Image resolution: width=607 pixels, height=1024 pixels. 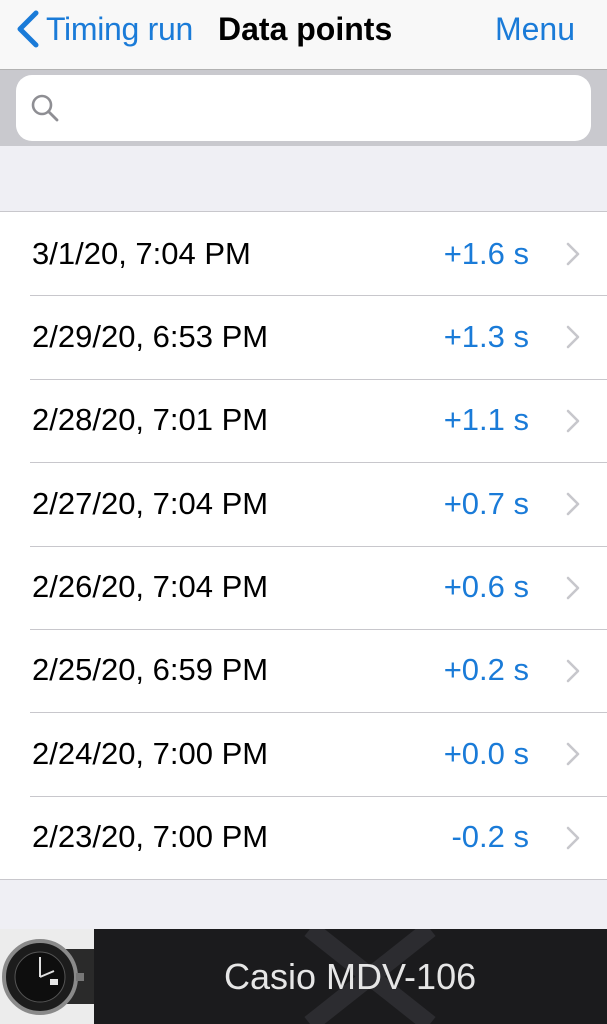 What do you see at coordinates (28, 29) in the screenshot?
I see `chevron-left-icon` at bounding box center [28, 29].